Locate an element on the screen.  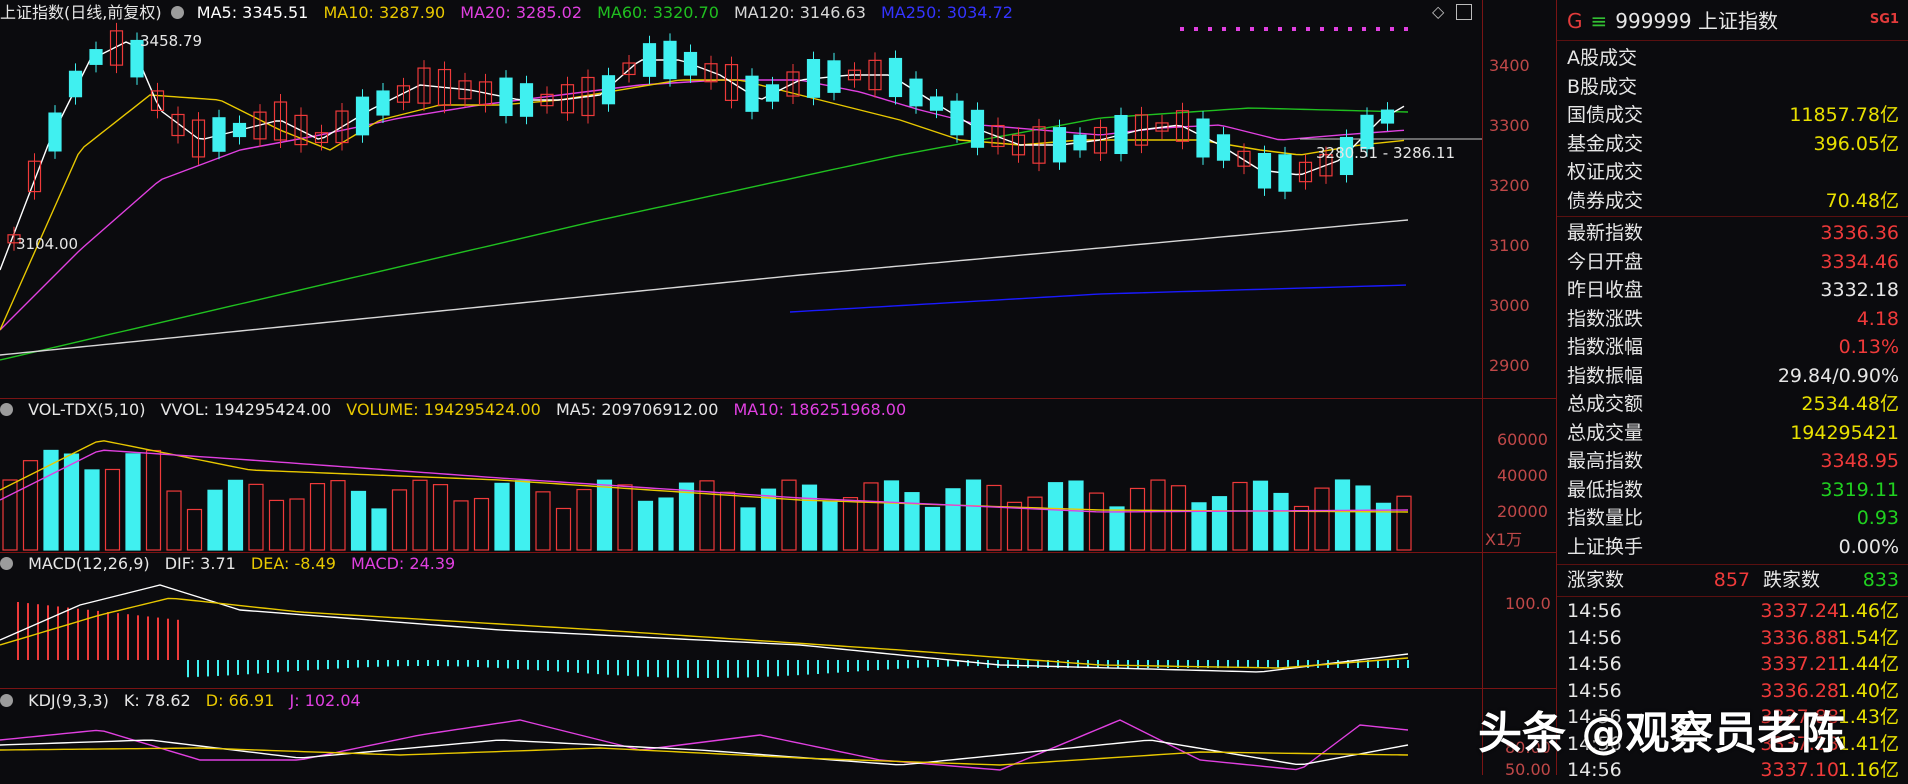
stat-label: 基金成交 is located at coordinates (1605, 143).